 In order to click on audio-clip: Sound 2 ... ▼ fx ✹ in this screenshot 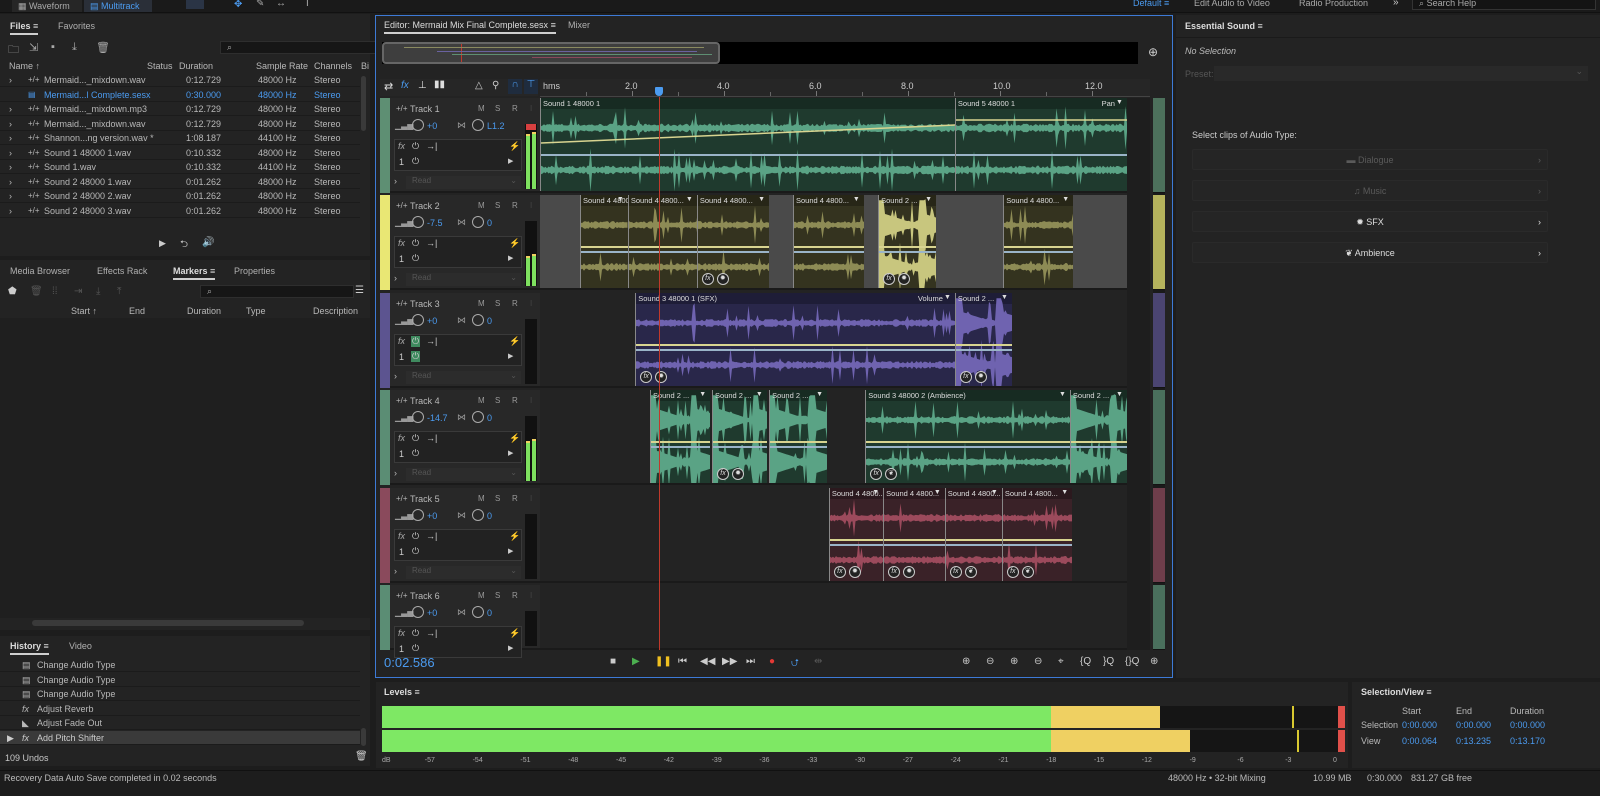, I will do `click(739, 436)`.